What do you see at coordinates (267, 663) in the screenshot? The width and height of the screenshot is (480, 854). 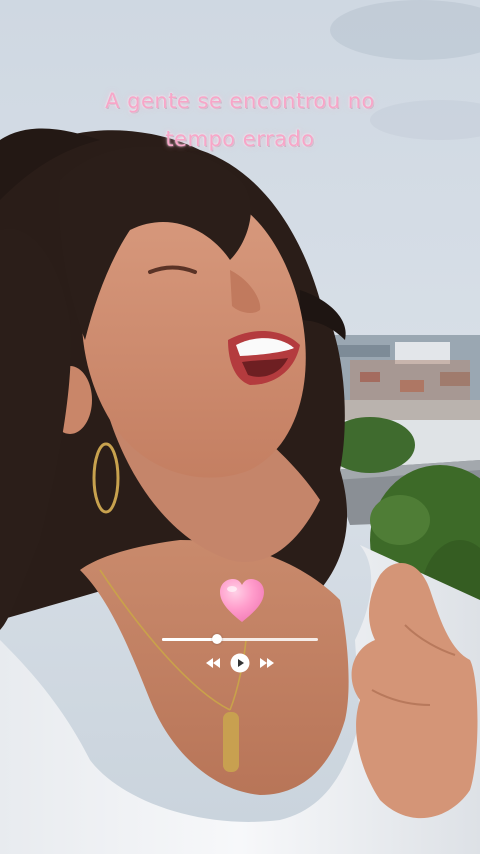 I see `fast-forward-icon` at bounding box center [267, 663].